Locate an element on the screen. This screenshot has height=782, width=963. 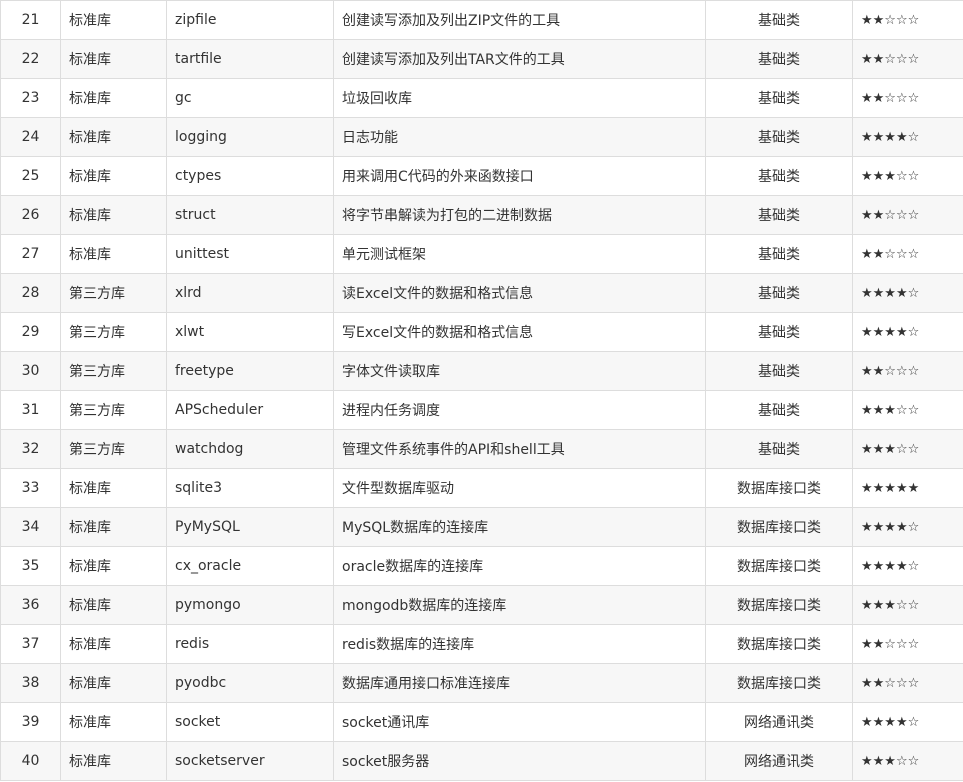
table-row: 21 标准库 zipfile 创建读写添加及列出ZIP文件的工具 基础类 ★★☆☆☆ is located at coordinates (481, 20).